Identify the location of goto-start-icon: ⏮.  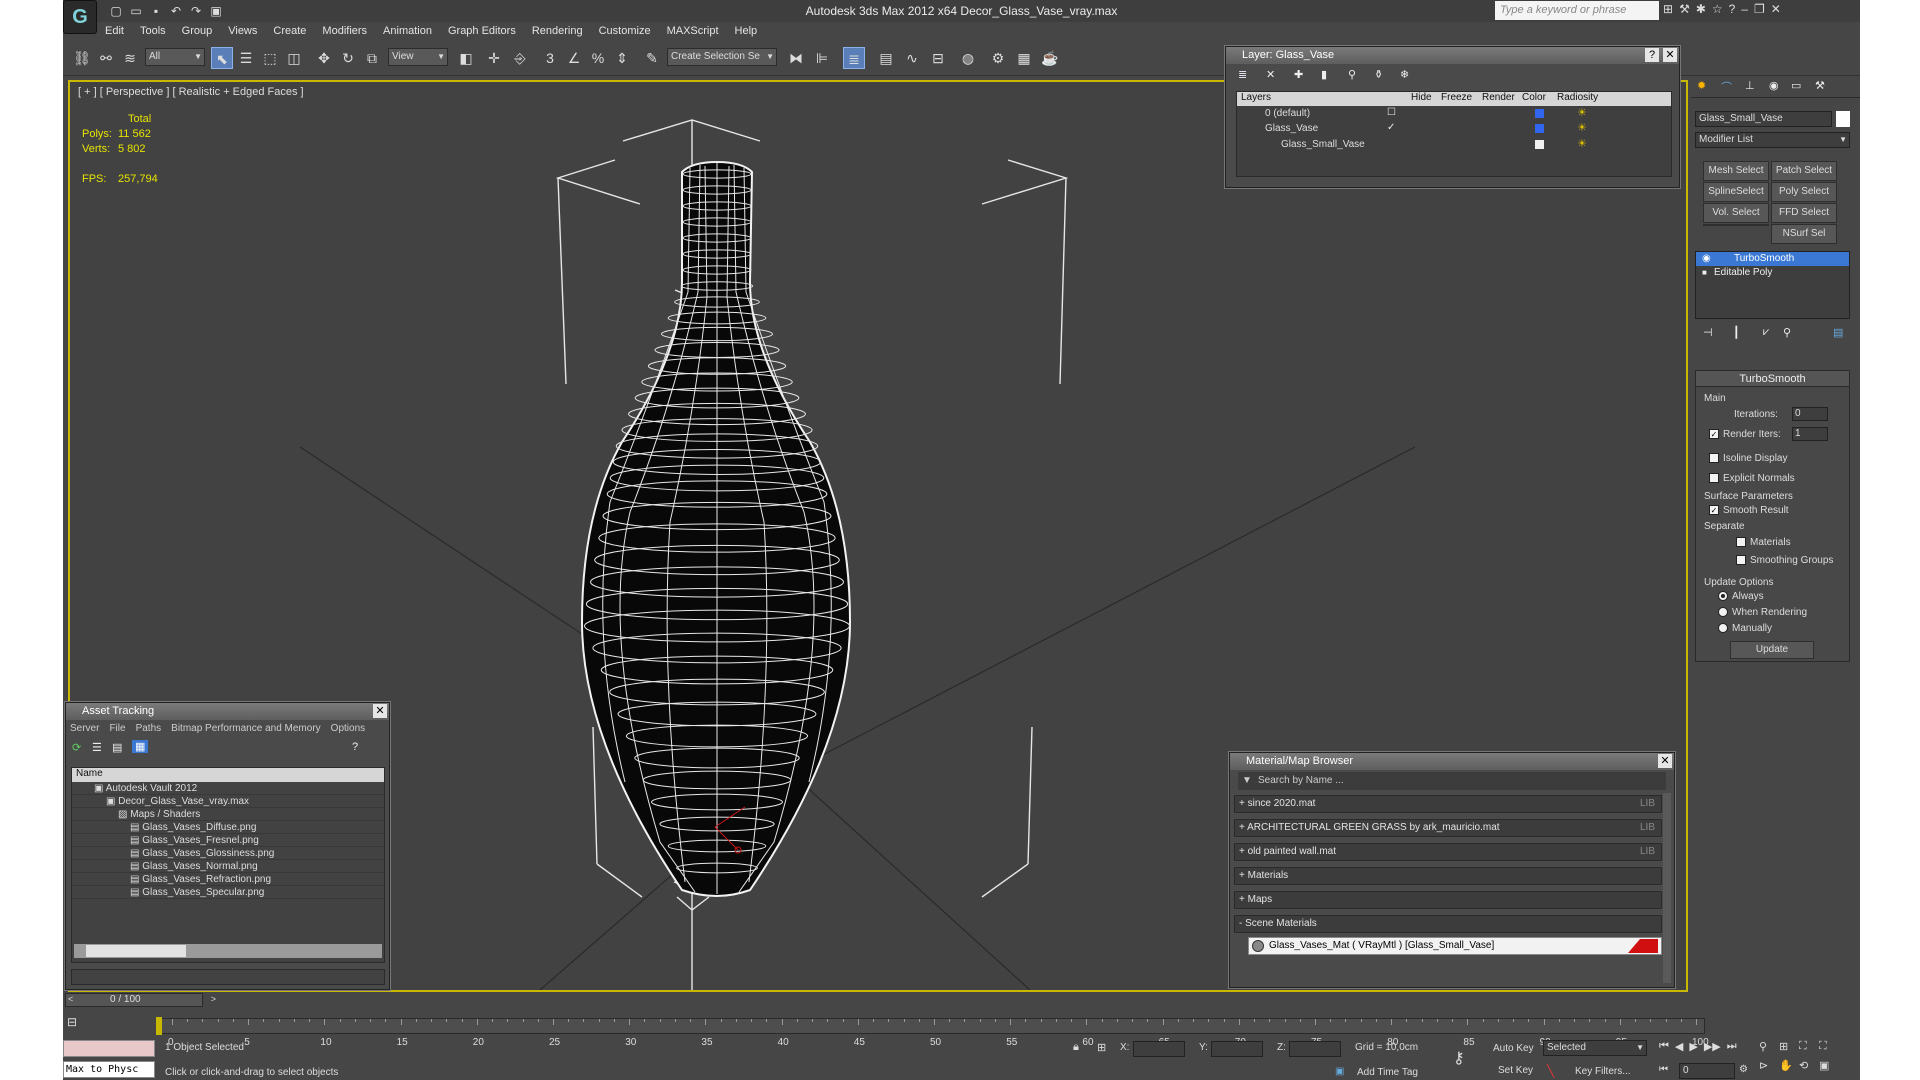
(1664, 1046).